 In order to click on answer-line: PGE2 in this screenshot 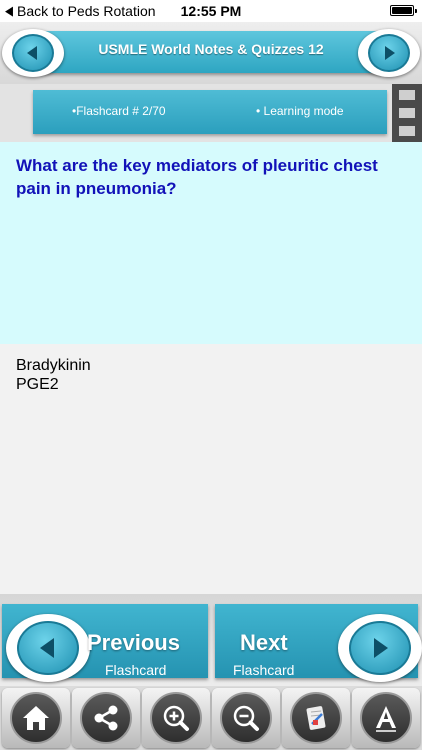, I will do `click(37, 384)`.